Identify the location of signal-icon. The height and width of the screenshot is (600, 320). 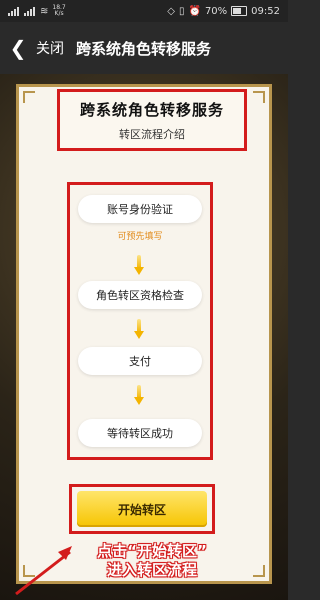
(14, 11).